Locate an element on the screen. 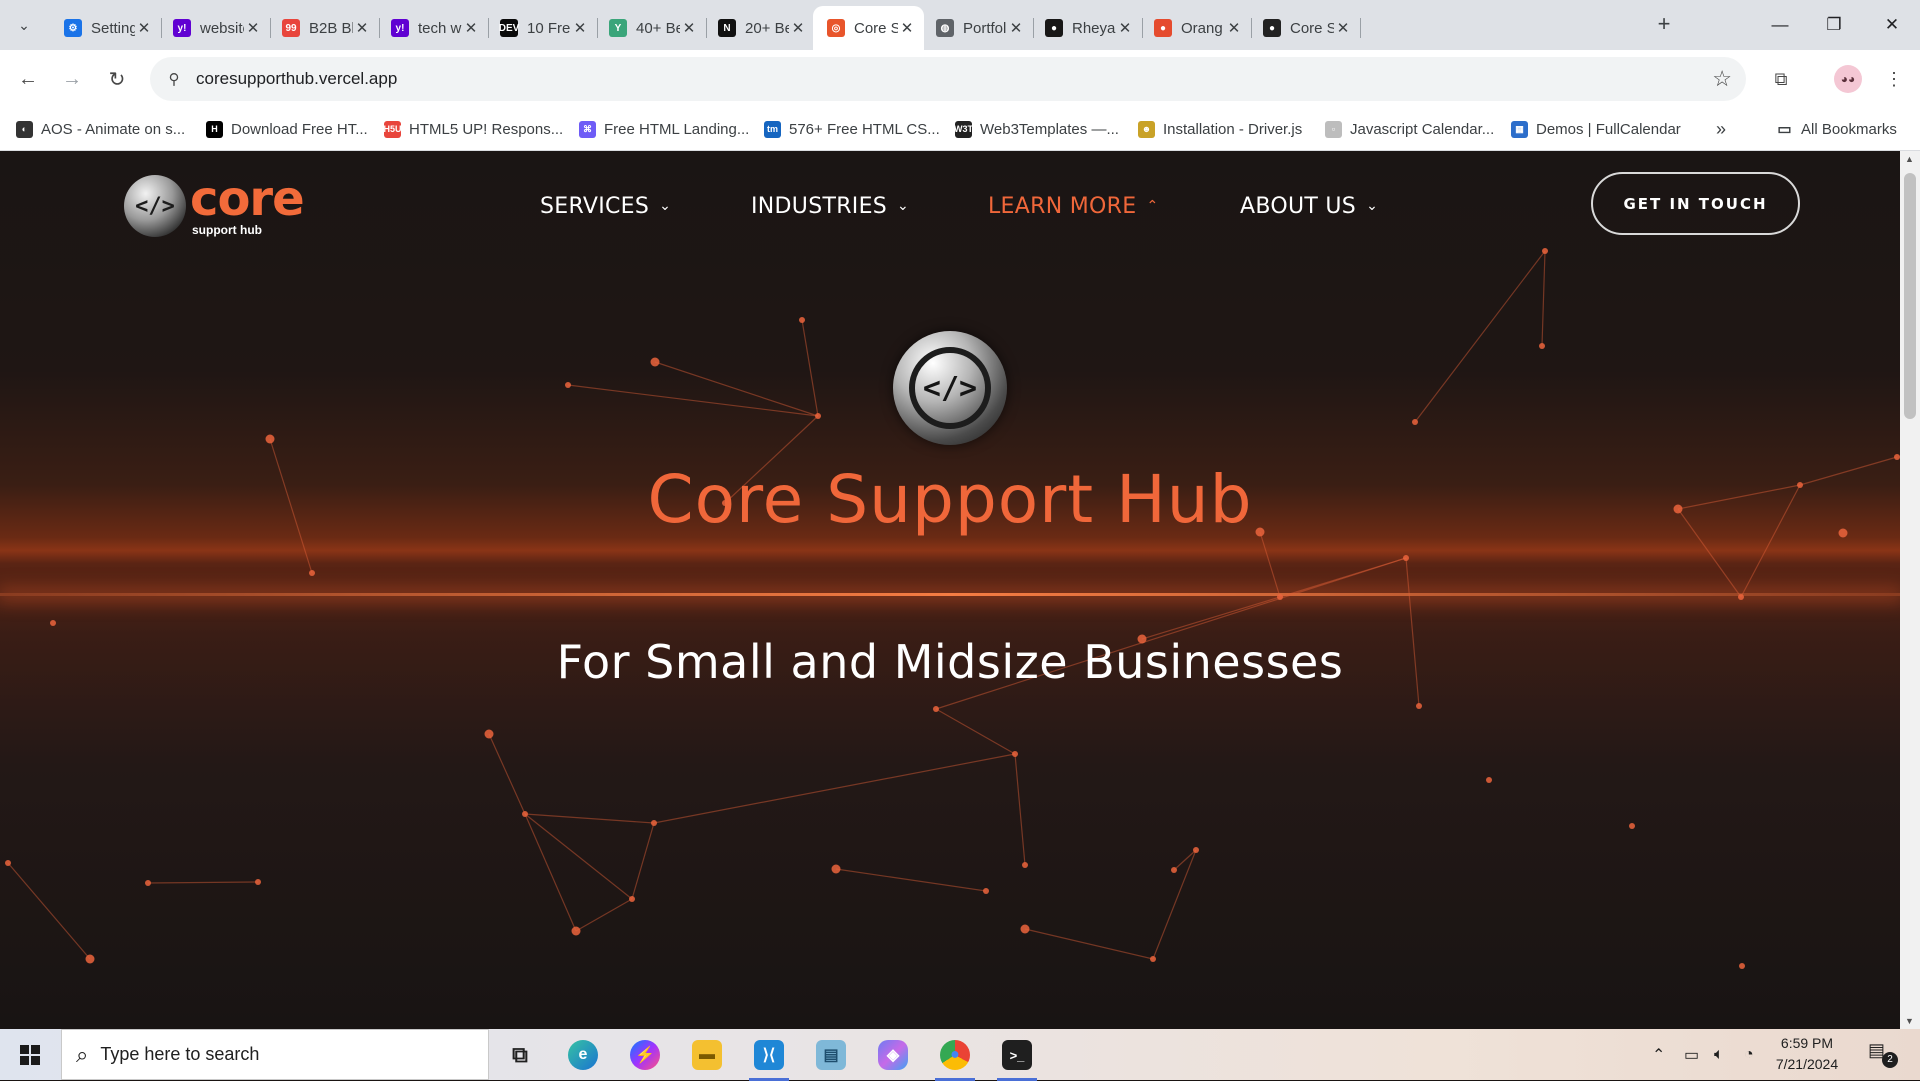  browser-tab: ⚙ Settings✕ is located at coordinates (106, 28).